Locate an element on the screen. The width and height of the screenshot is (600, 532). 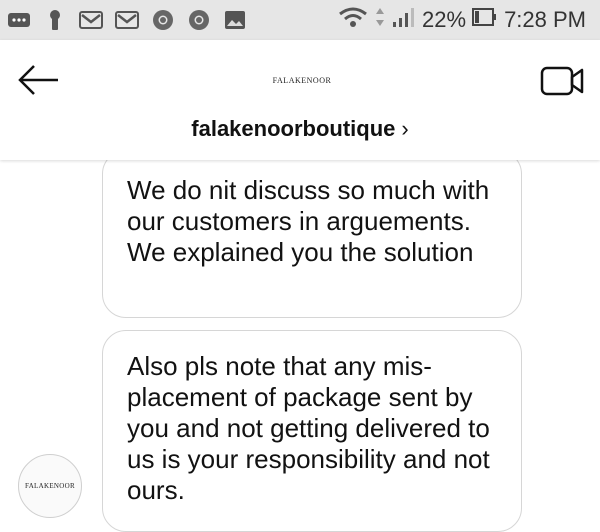
status-bar: 22% 7:28 PM is located at coordinates (300, 20).